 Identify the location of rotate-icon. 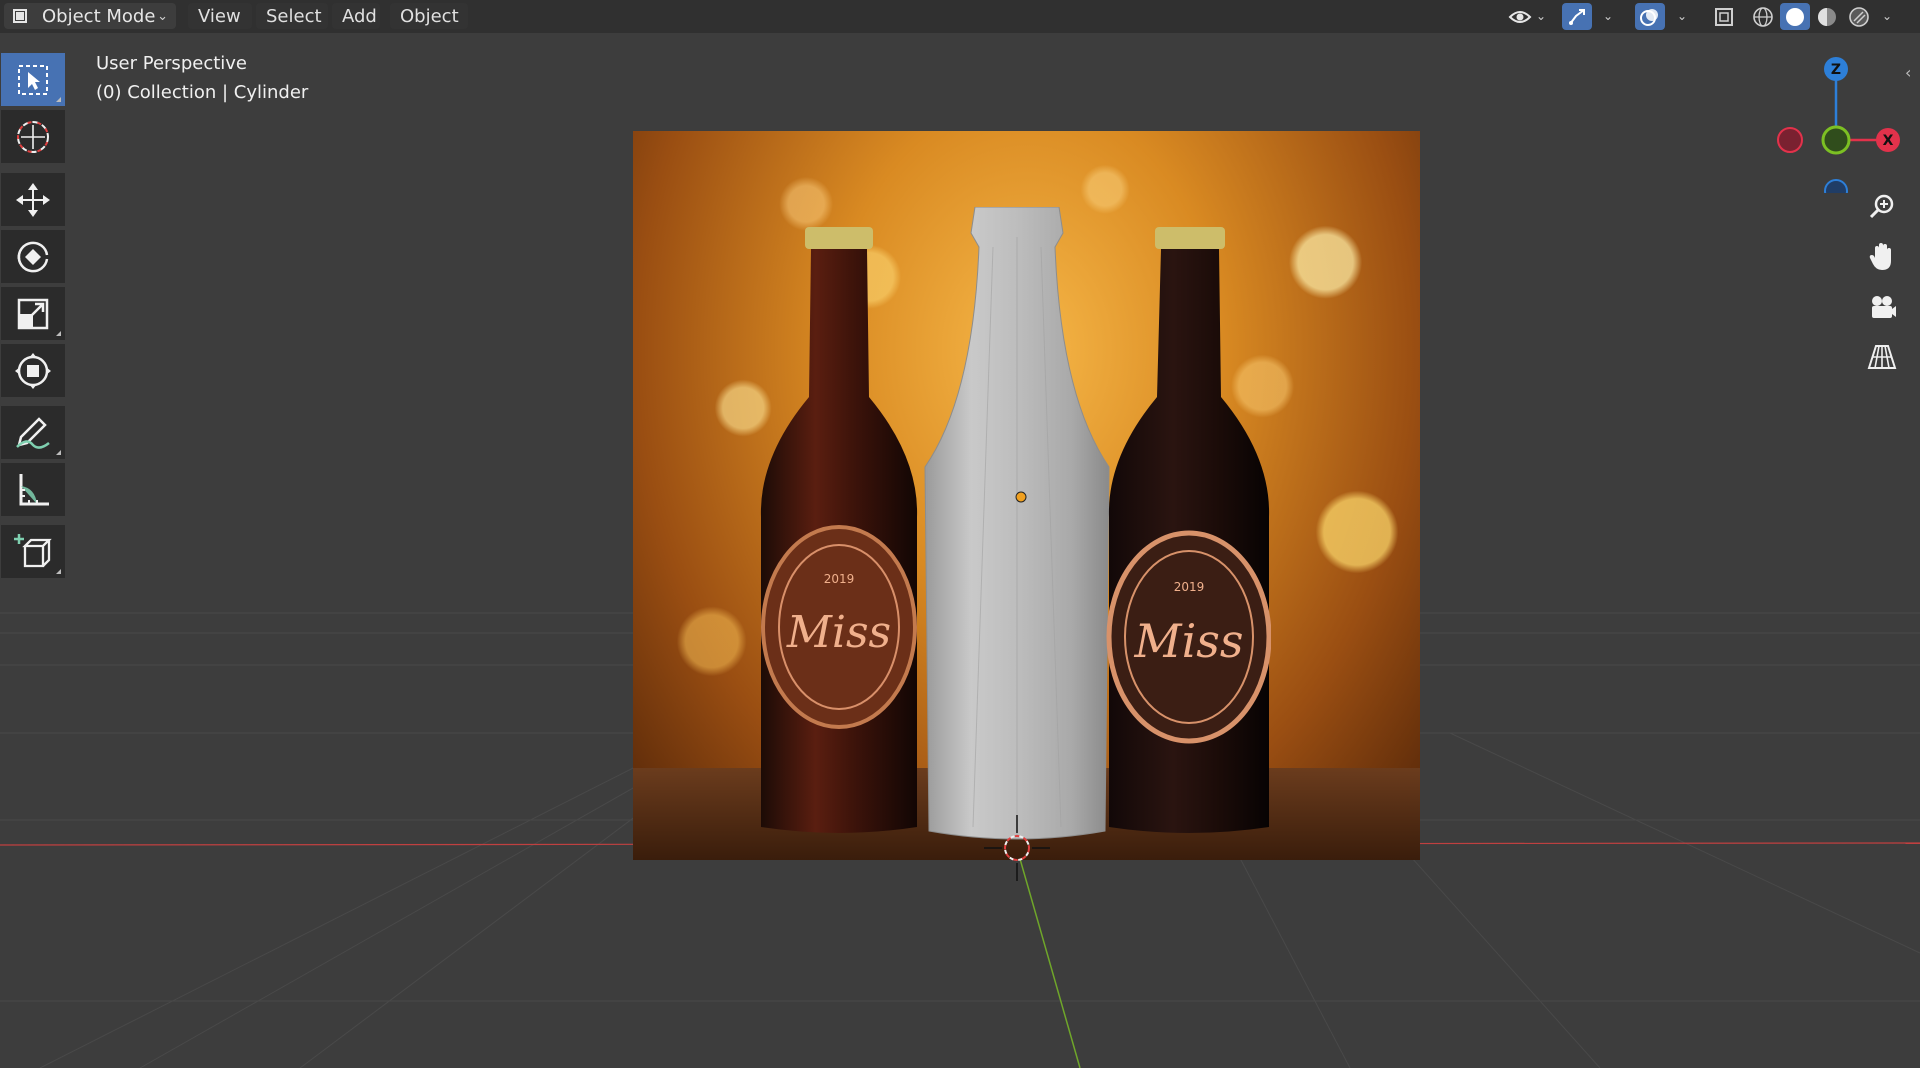
(33, 256).